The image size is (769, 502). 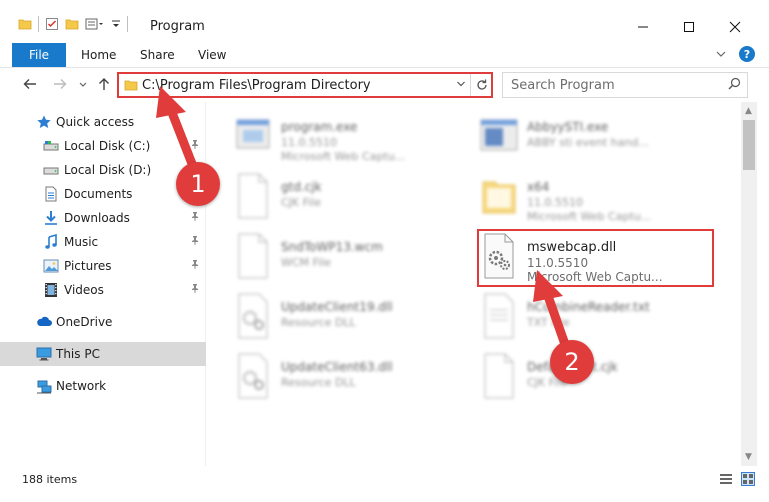 I want to click on sidebar-item-network: Network, so click(x=103, y=386).